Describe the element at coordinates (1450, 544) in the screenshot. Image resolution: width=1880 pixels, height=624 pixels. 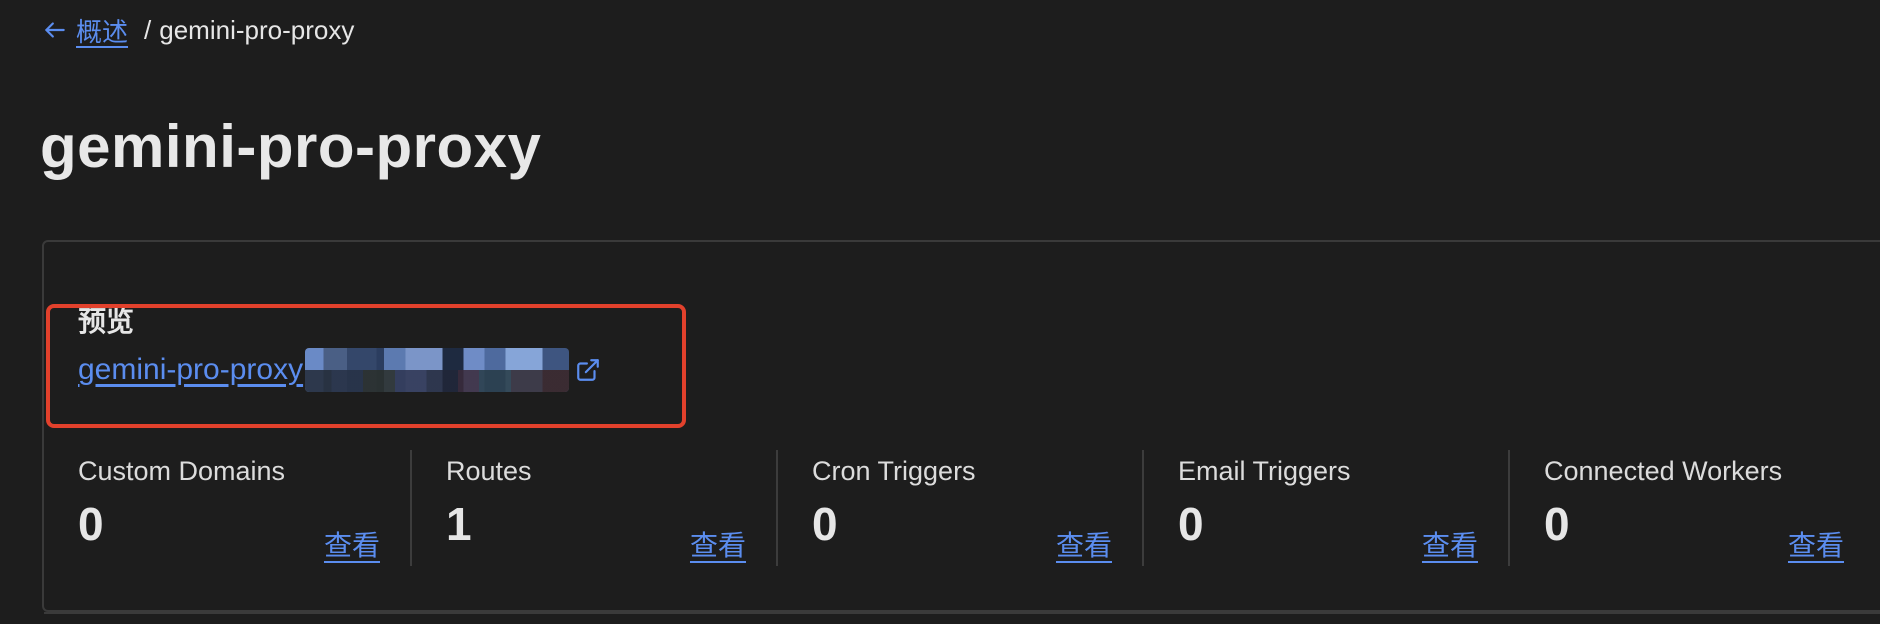
I see `view-email-triggers-link: 查看` at that location.